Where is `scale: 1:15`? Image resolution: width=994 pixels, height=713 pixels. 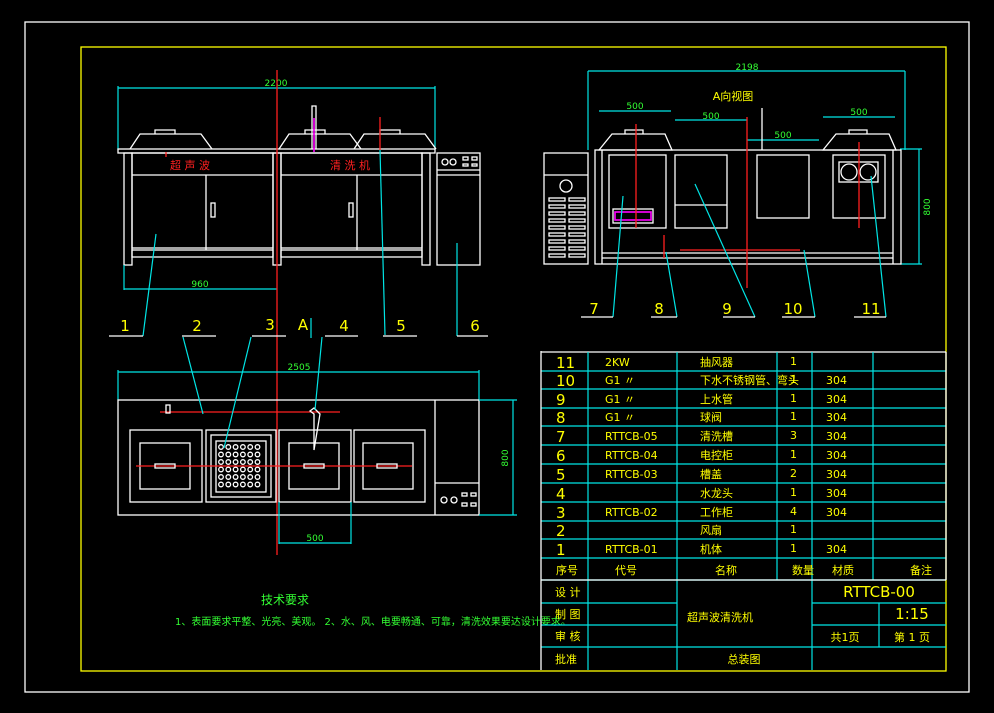
scale: 1:15 is located at coordinates (912, 614).